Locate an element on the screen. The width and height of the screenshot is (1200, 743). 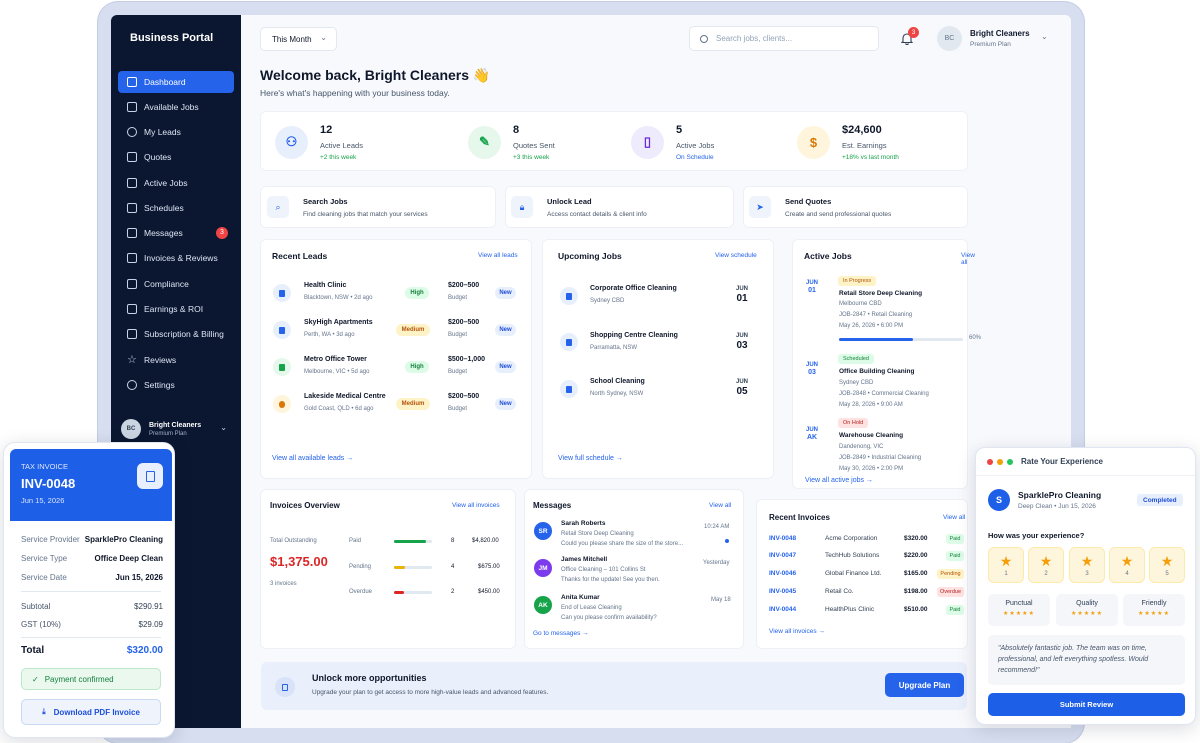
stat-active-leads: ⚇ 12 Active Leads +2 this week is located at coordinates (319, 142).